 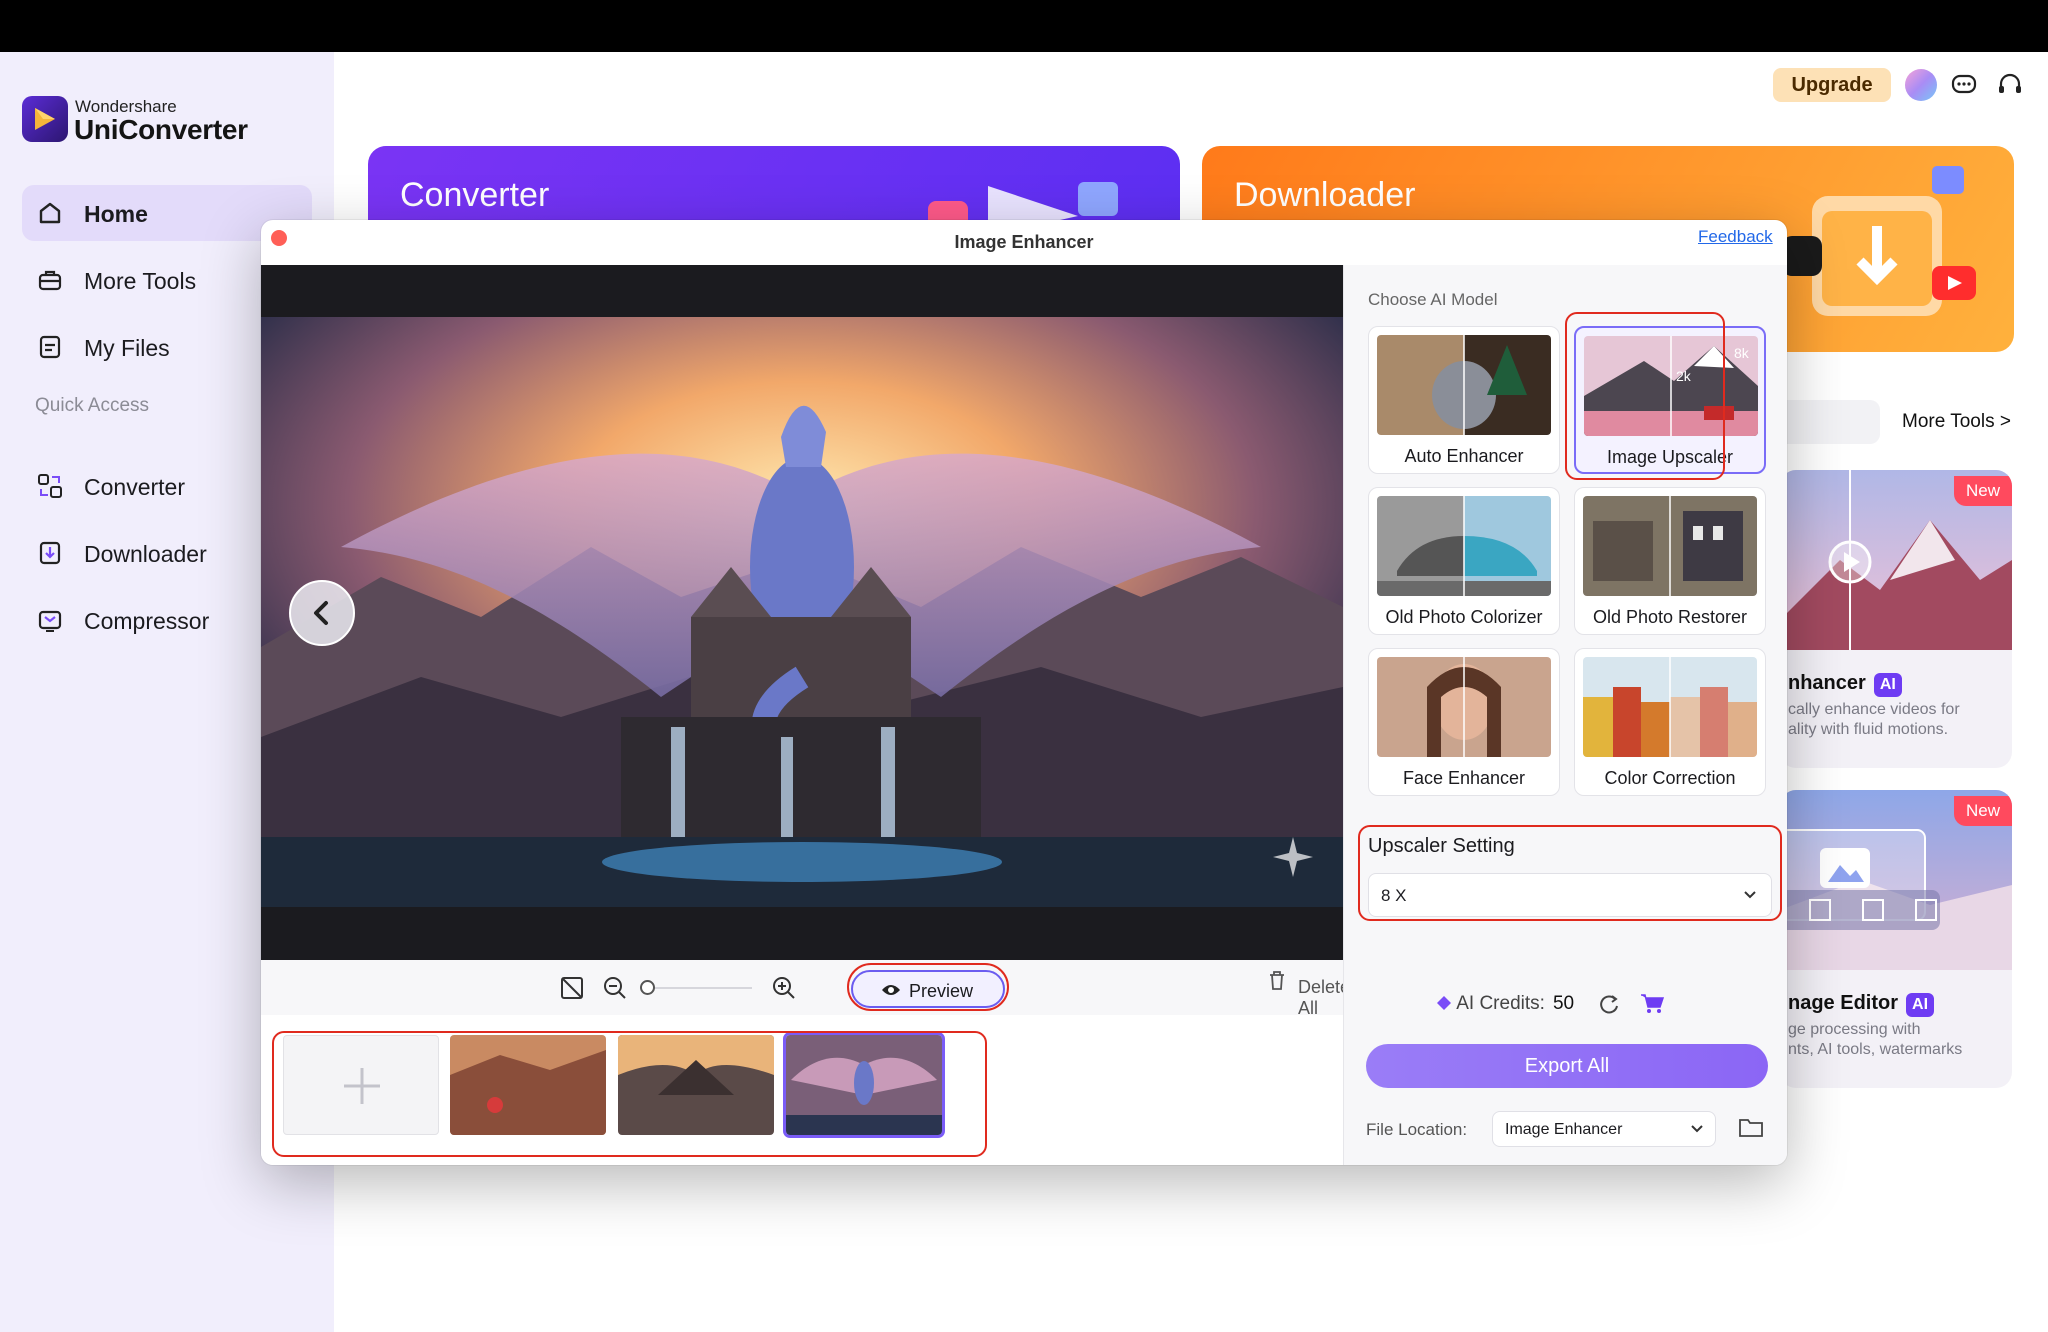 What do you see at coordinates (1464, 617) in the screenshot?
I see `model-label: Old Photo Colorizer` at bounding box center [1464, 617].